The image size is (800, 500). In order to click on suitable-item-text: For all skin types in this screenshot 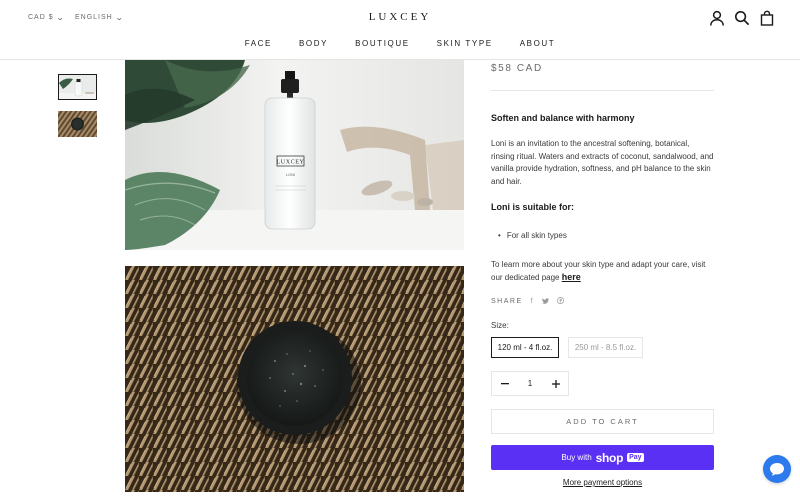, I will do `click(536, 235)`.